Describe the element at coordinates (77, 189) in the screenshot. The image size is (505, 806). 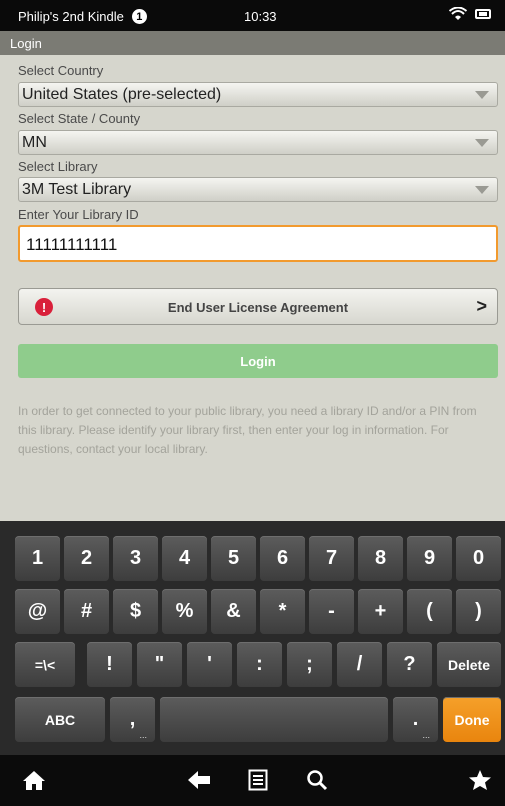
I see `library-value: 3M Test Library` at that location.